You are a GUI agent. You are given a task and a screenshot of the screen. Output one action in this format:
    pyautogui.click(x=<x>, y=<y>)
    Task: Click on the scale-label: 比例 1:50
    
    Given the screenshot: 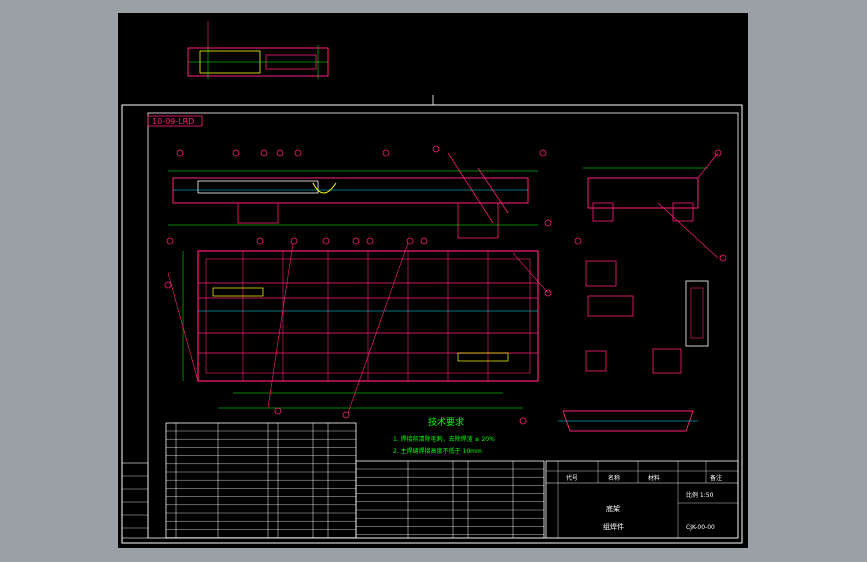 What is the action you would take?
    pyautogui.click(x=700, y=495)
    